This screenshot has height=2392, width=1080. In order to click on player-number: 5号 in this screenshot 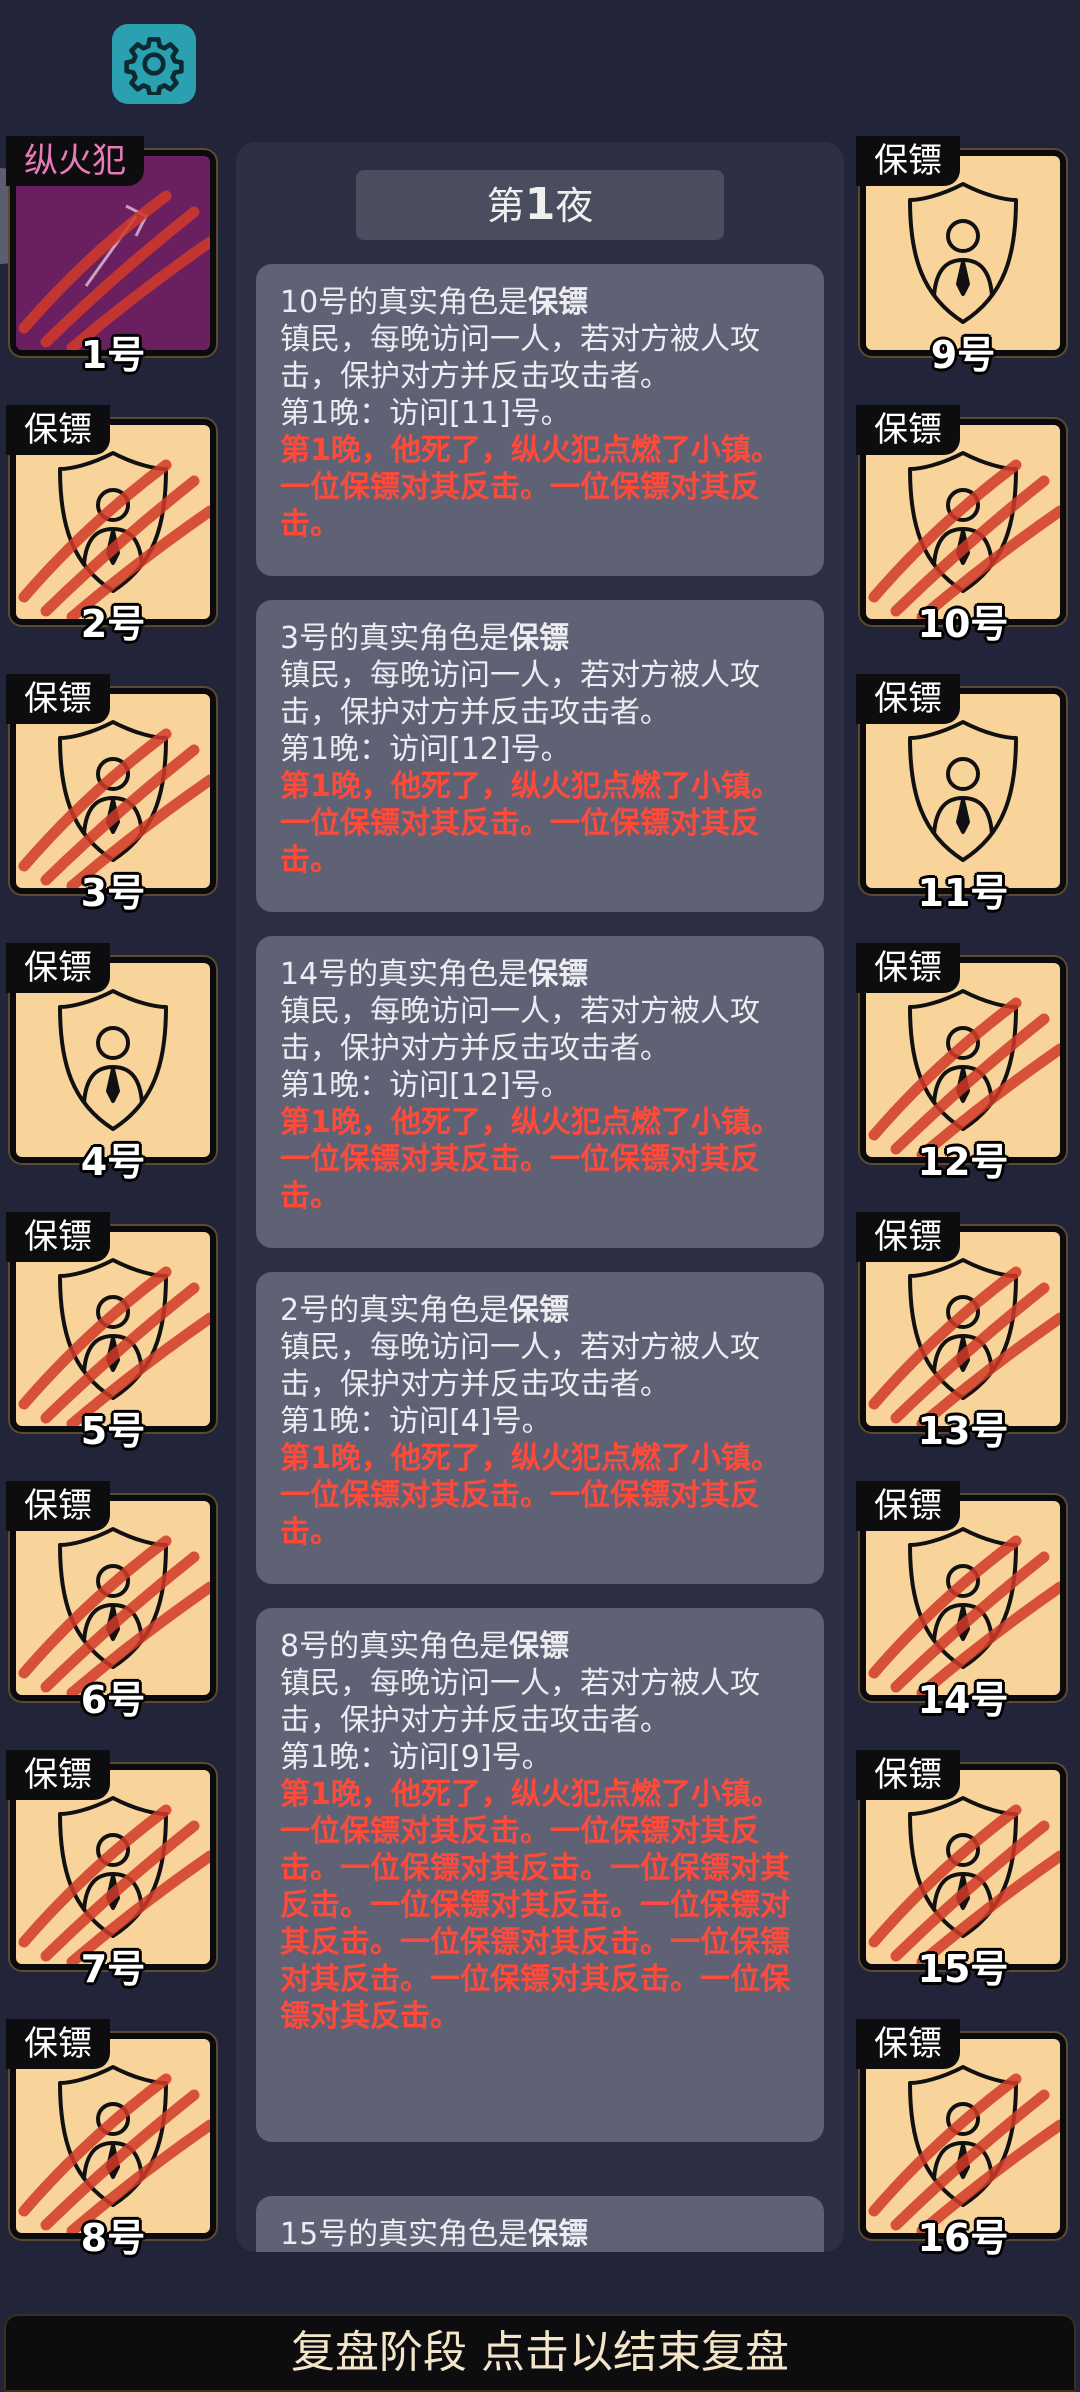, I will do `click(113, 1431)`.